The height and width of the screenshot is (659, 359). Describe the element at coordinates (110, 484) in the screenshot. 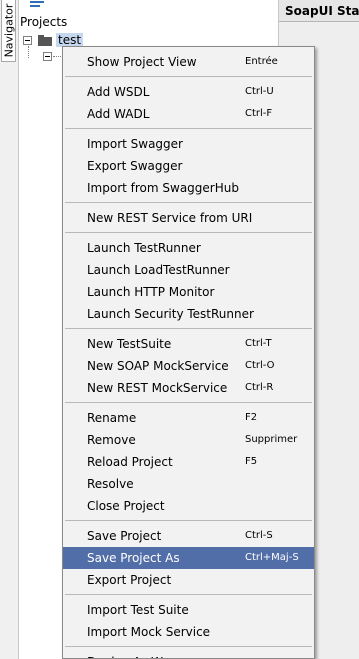

I see `menu-item-label: Resolve` at that location.